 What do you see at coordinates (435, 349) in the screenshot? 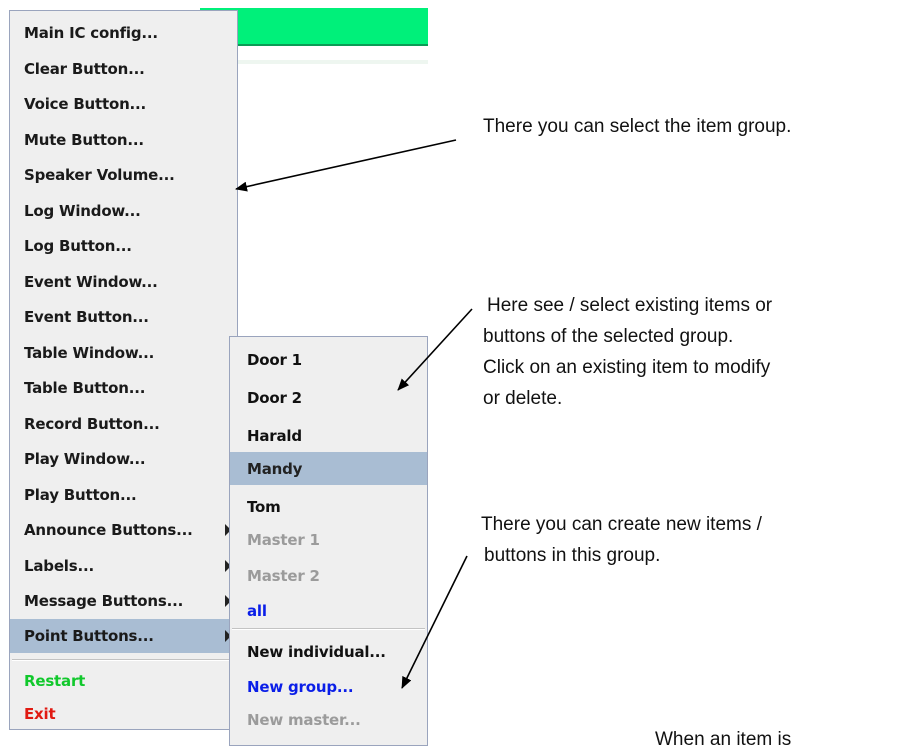
I see `arrow-to-existing-items` at bounding box center [435, 349].